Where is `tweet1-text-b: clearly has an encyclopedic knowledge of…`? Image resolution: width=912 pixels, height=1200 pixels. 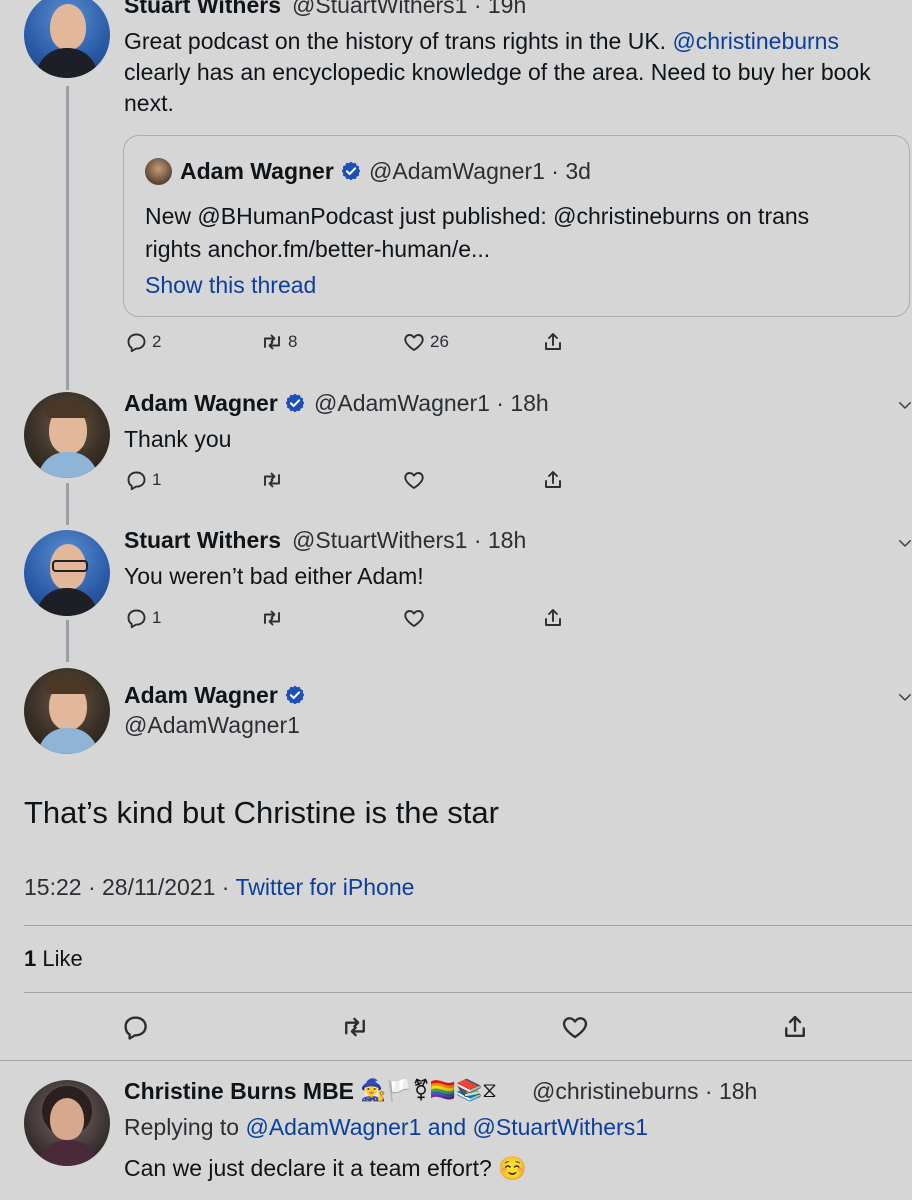 tweet1-text-b: clearly has an encyclopedic knowledge of… is located at coordinates (497, 72).